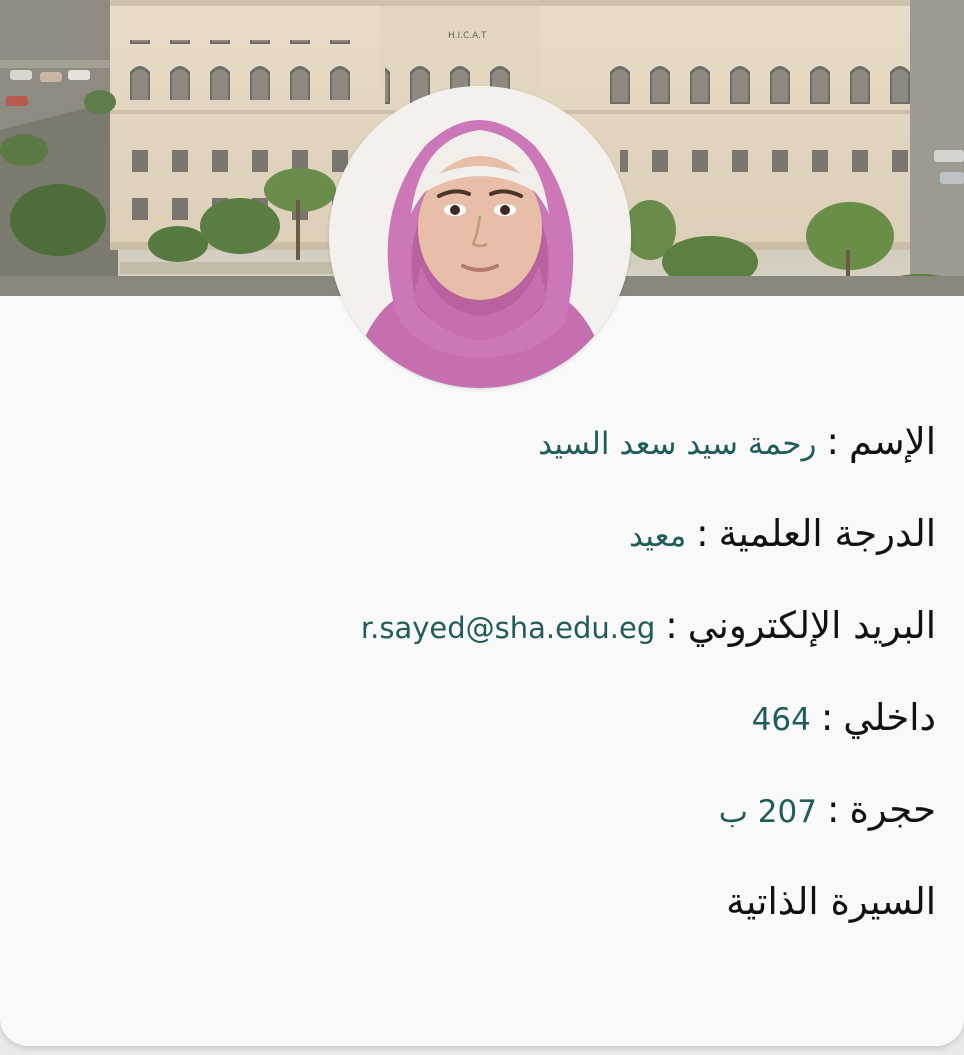  I want to click on room-value: 207 ب, so click(767, 812).